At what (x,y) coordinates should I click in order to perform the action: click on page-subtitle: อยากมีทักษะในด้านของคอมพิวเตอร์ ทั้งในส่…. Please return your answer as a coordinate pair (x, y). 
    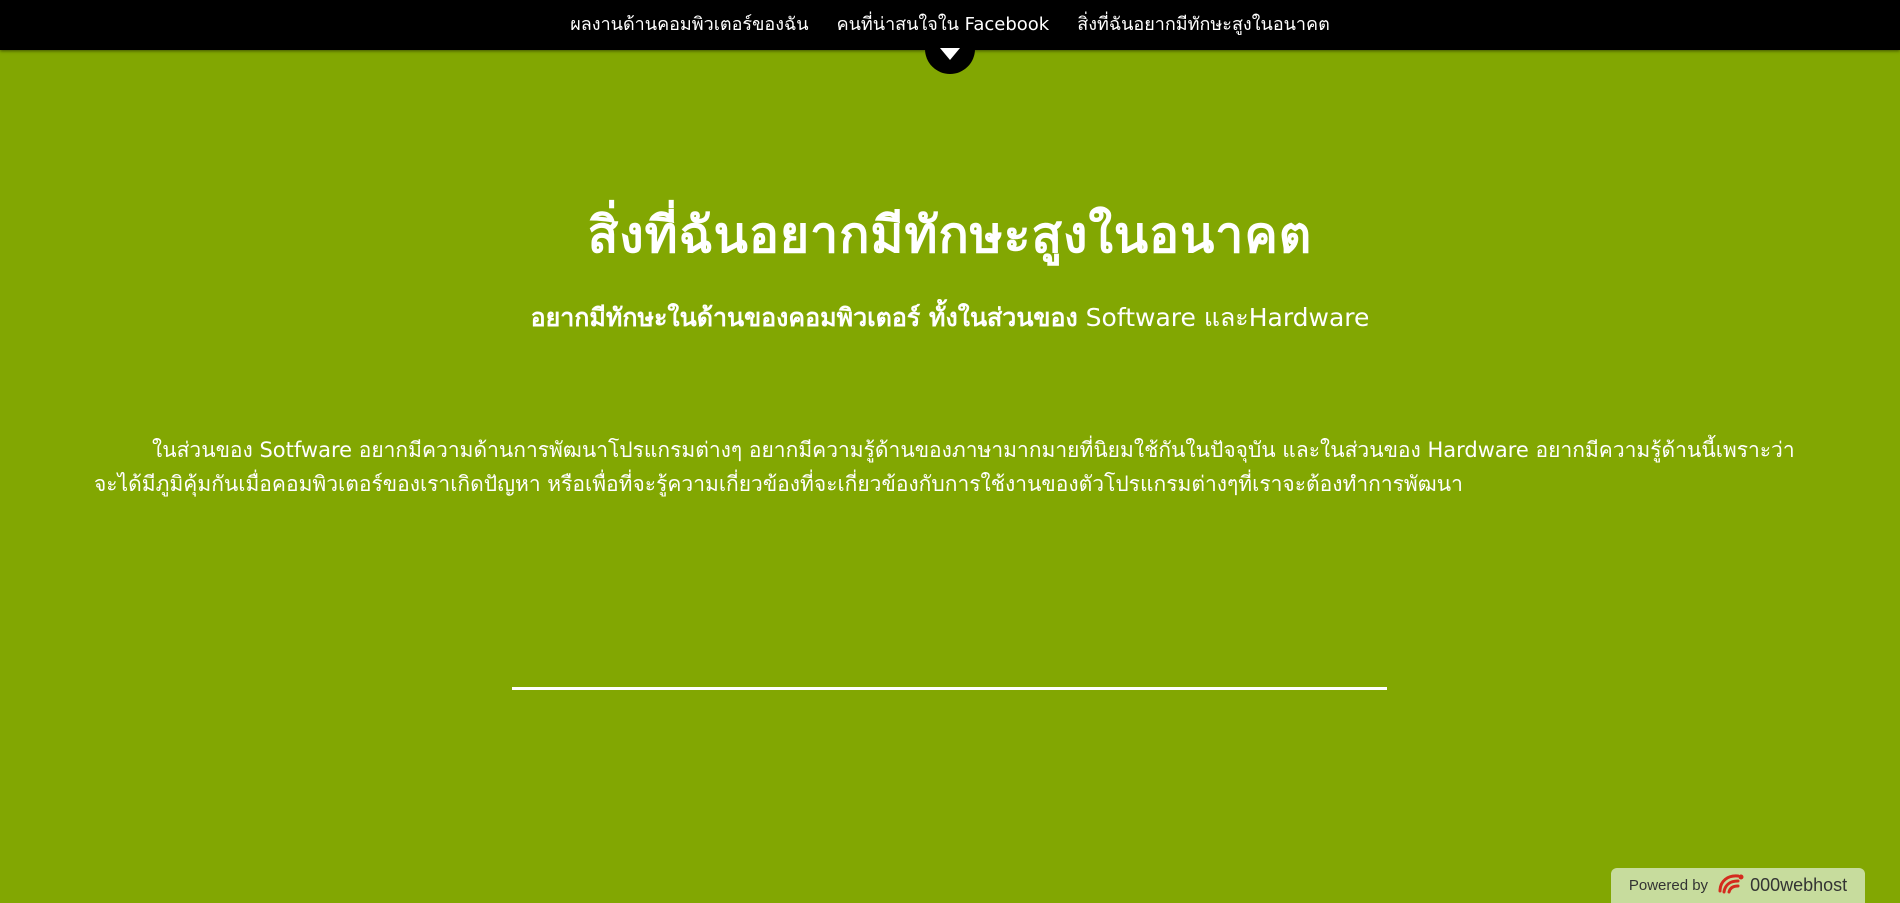
    Looking at the image, I should click on (950, 318).